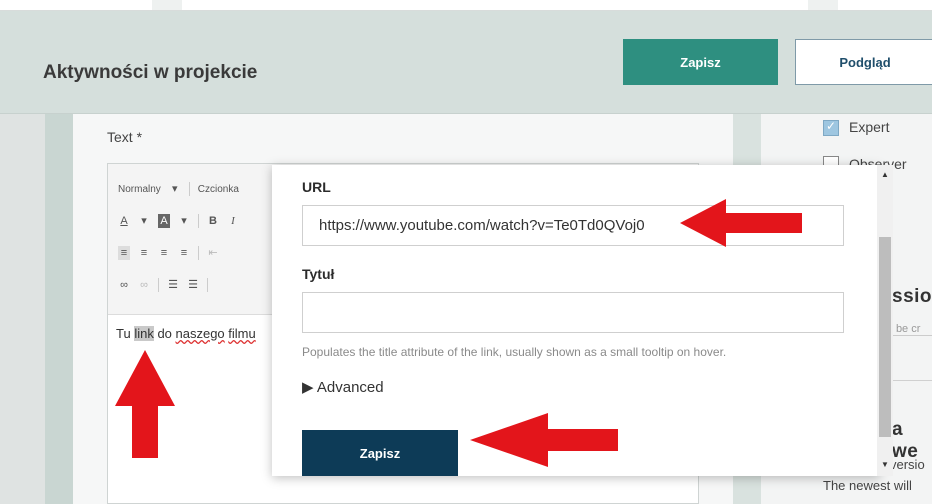 The height and width of the screenshot is (504, 932). What do you see at coordinates (885, 337) in the screenshot?
I see `scrollbar-thumb` at bounding box center [885, 337].